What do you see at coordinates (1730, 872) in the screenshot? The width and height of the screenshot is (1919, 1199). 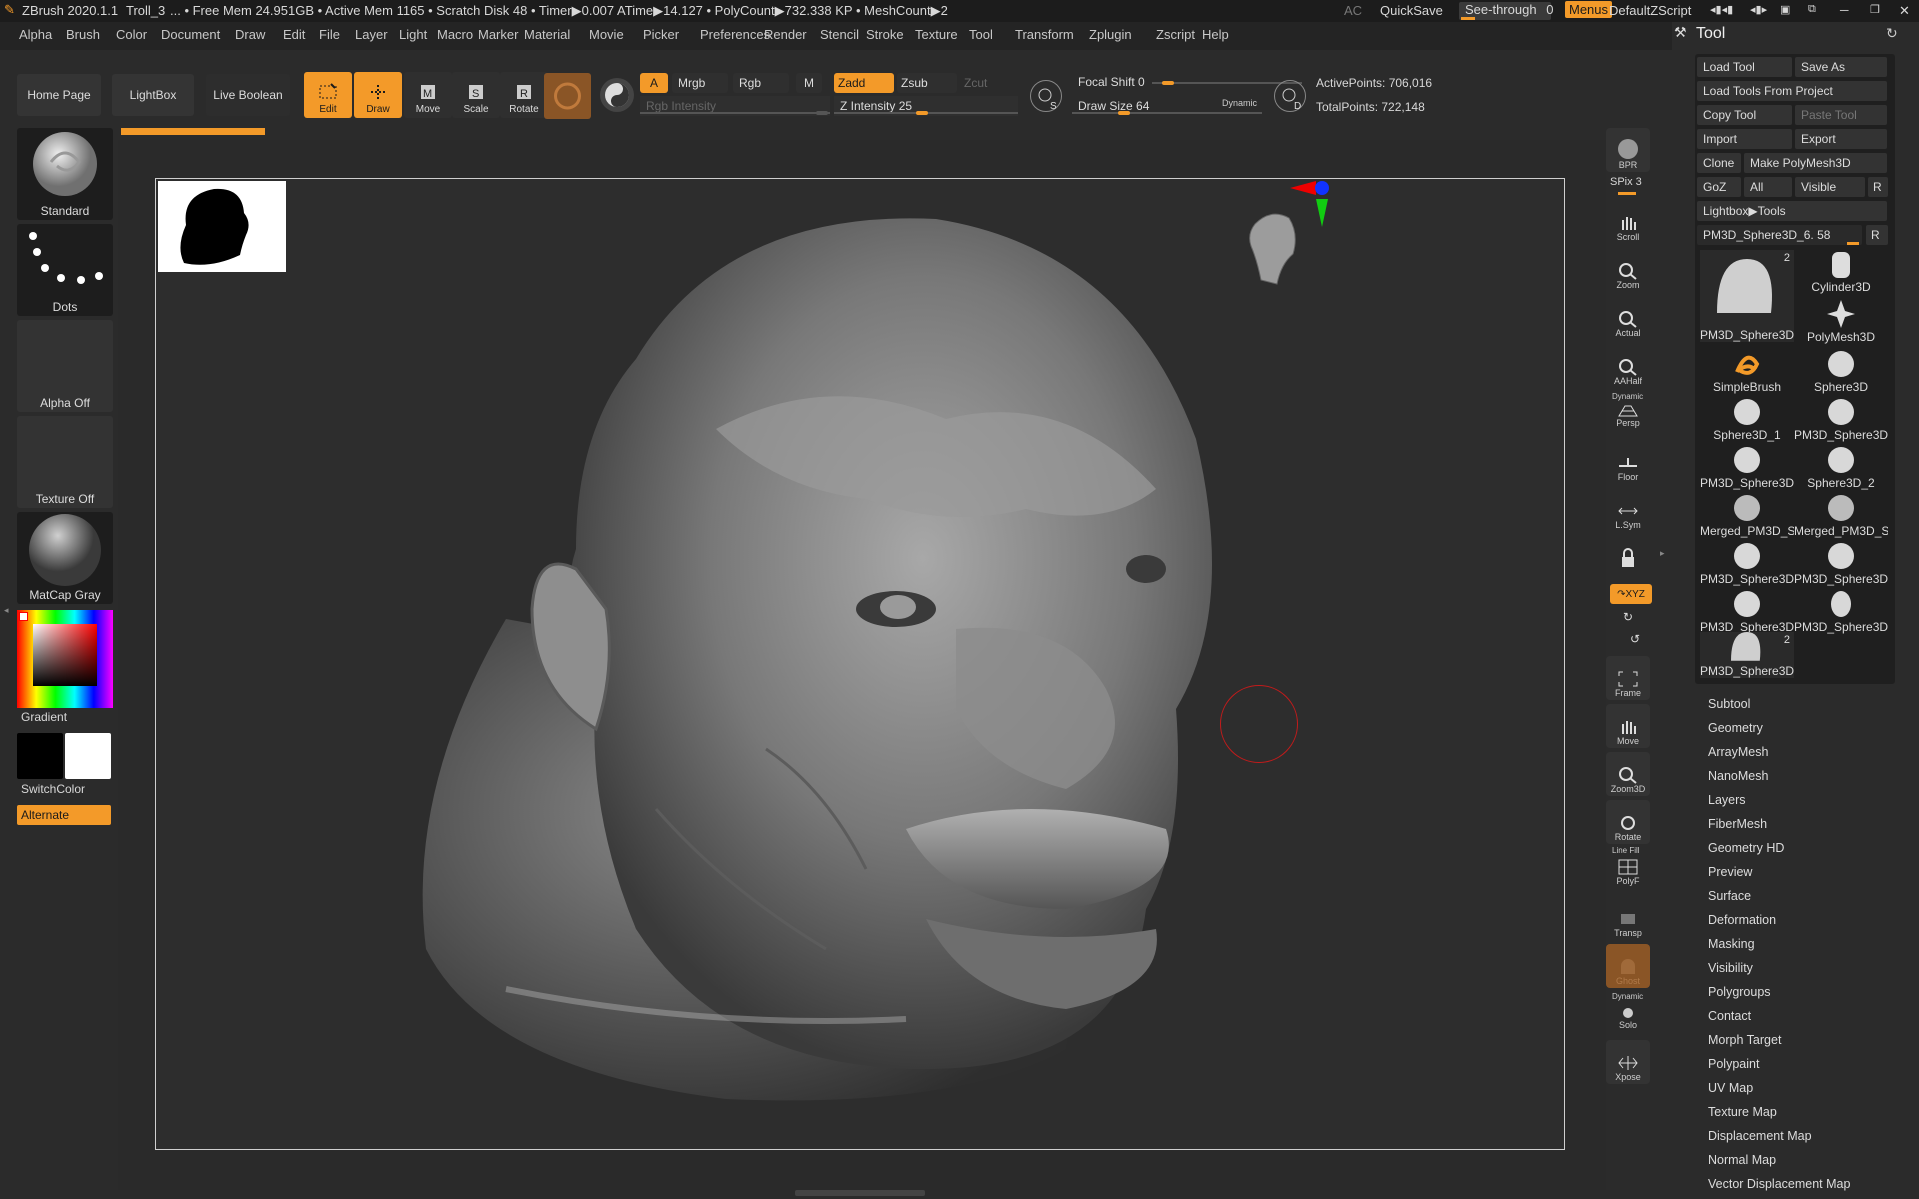 I see `subpalette-preview: Preview` at bounding box center [1730, 872].